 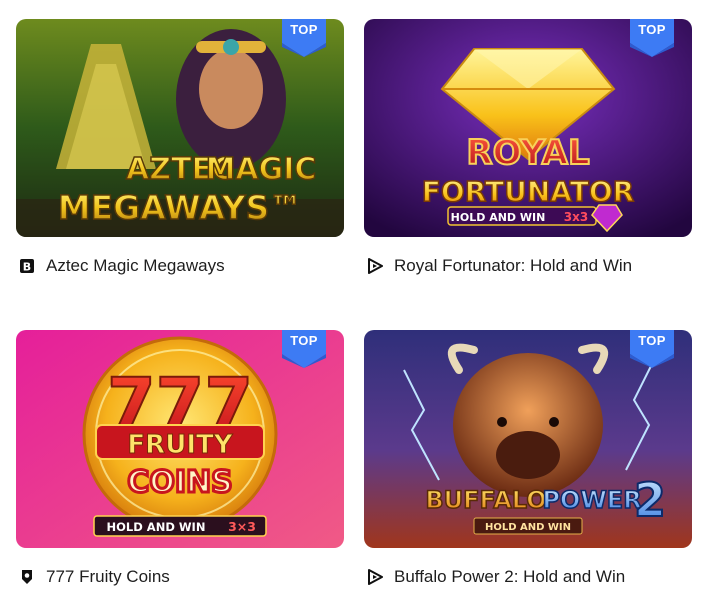 I want to click on art-title-line: 3x3, so click(x=576, y=217).